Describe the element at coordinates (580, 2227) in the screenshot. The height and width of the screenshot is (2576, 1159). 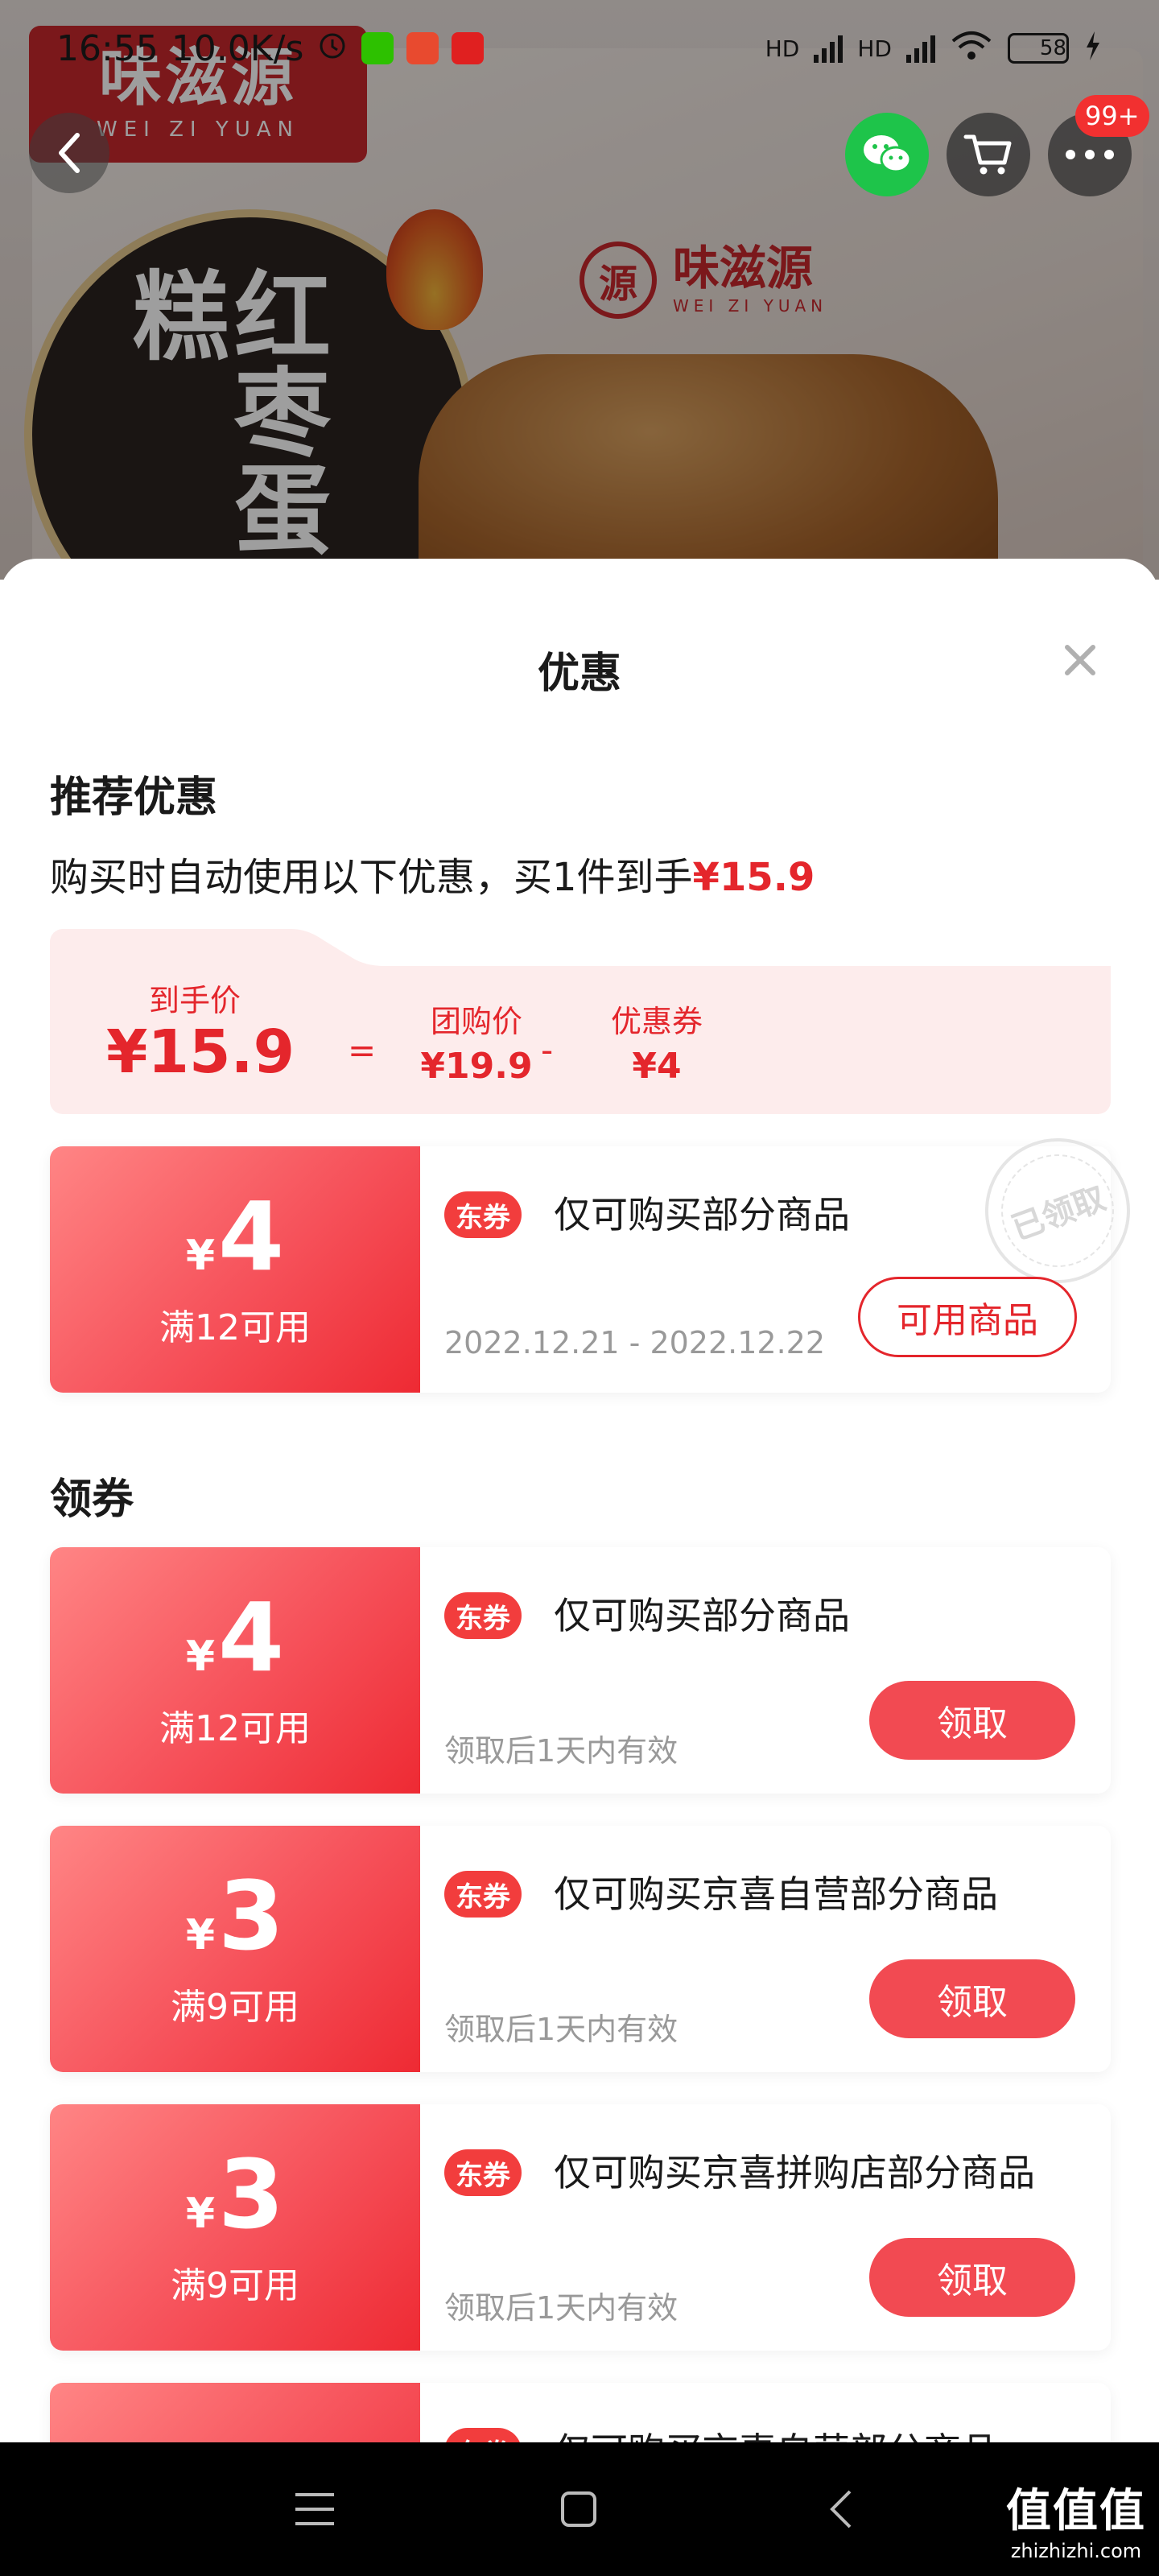
I see `claimable-coupon-card: ¥ 3 满9可用 东券 仅可购买京喜拼购店部分商品 领取后1天内有效 领取` at that location.